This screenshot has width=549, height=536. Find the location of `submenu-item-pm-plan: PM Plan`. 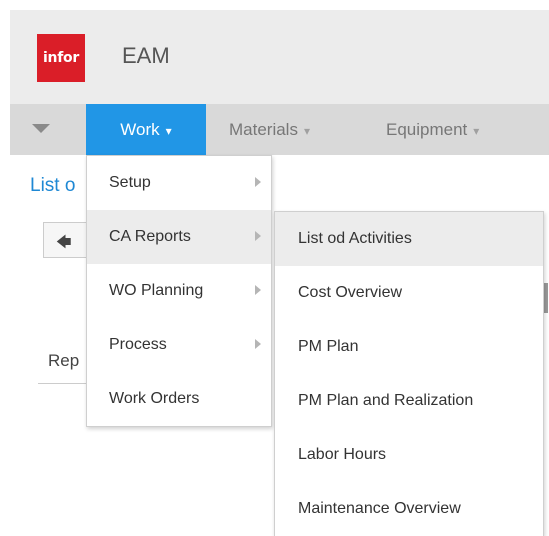

submenu-item-pm-plan: PM Plan is located at coordinates (409, 347).